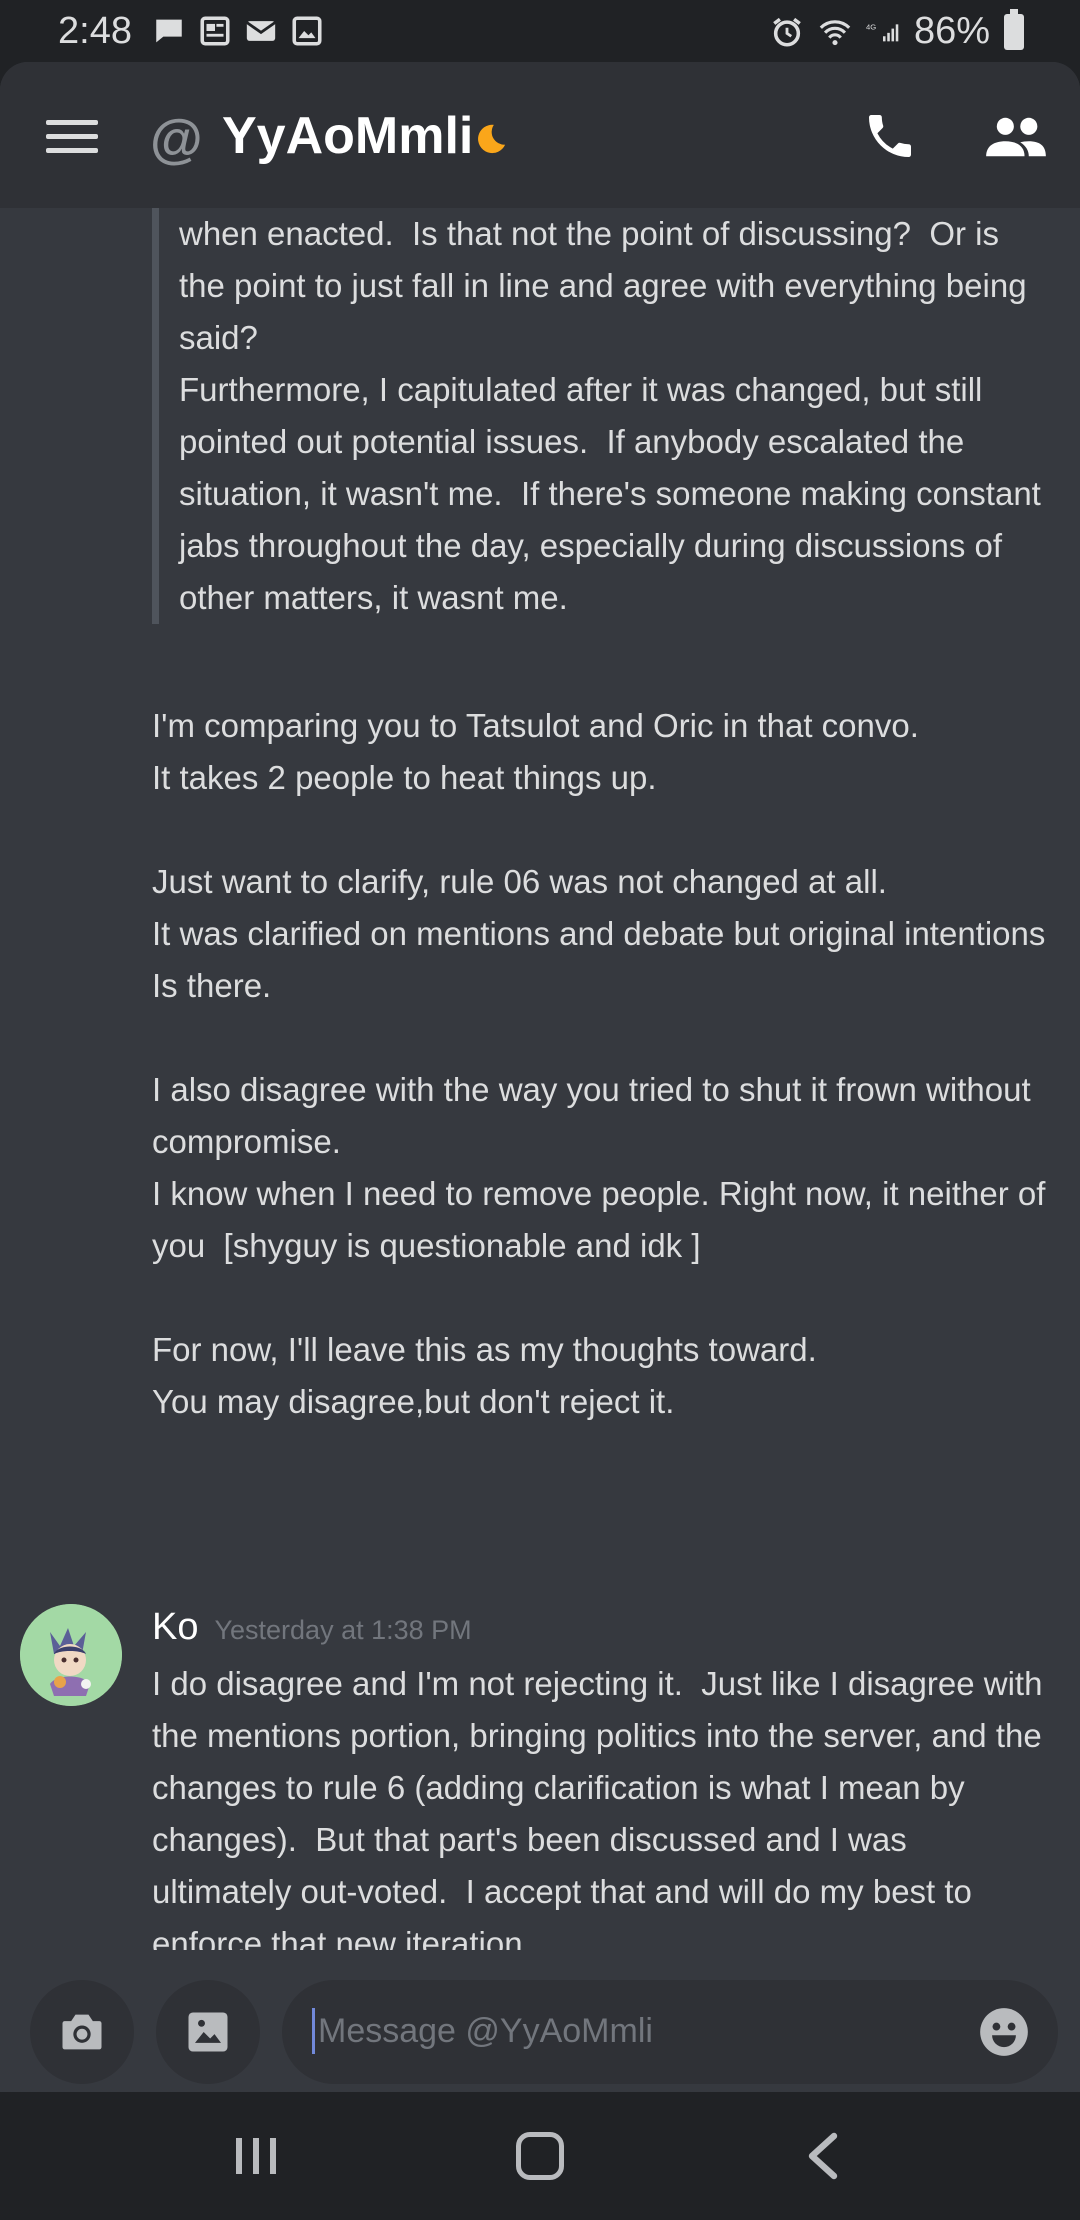  Describe the element at coordinates (72, 137) in the screenshot. I see `menu-icon` at that location.